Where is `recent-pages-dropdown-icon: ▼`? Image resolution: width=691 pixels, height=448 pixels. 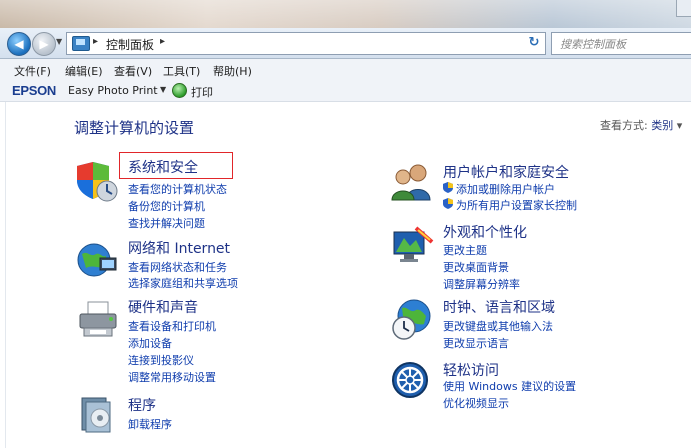 recent-pages-dropdown-icon: ▼ is located at coordinates (59, 41).